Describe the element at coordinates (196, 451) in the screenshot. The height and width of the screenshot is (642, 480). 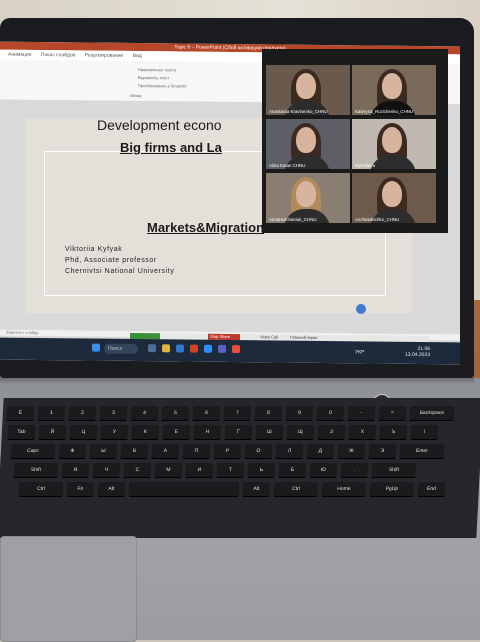
I see `keyboard-key: П` at that location.